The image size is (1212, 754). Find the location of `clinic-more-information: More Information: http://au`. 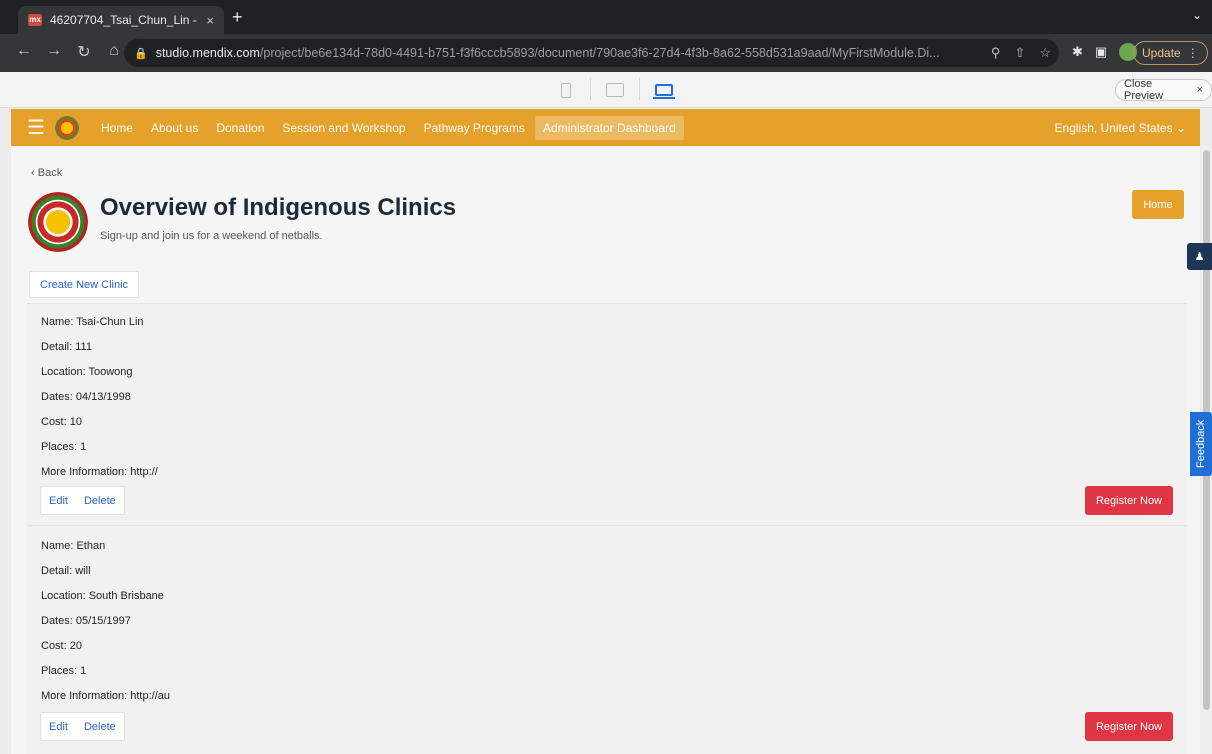

clinic-more-information: More Information: http://au is located at coordinates (106, 696).